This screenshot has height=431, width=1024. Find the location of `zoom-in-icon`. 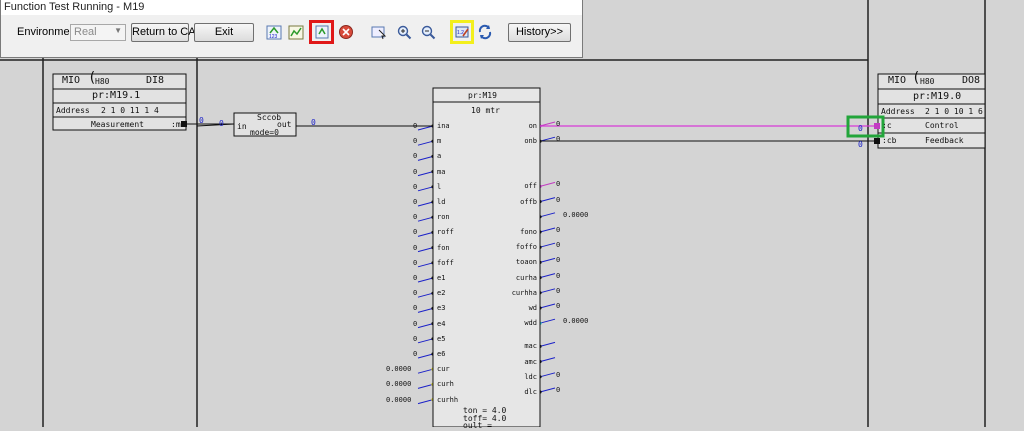

zoom-in-icon is located at coordinates (404, 32).